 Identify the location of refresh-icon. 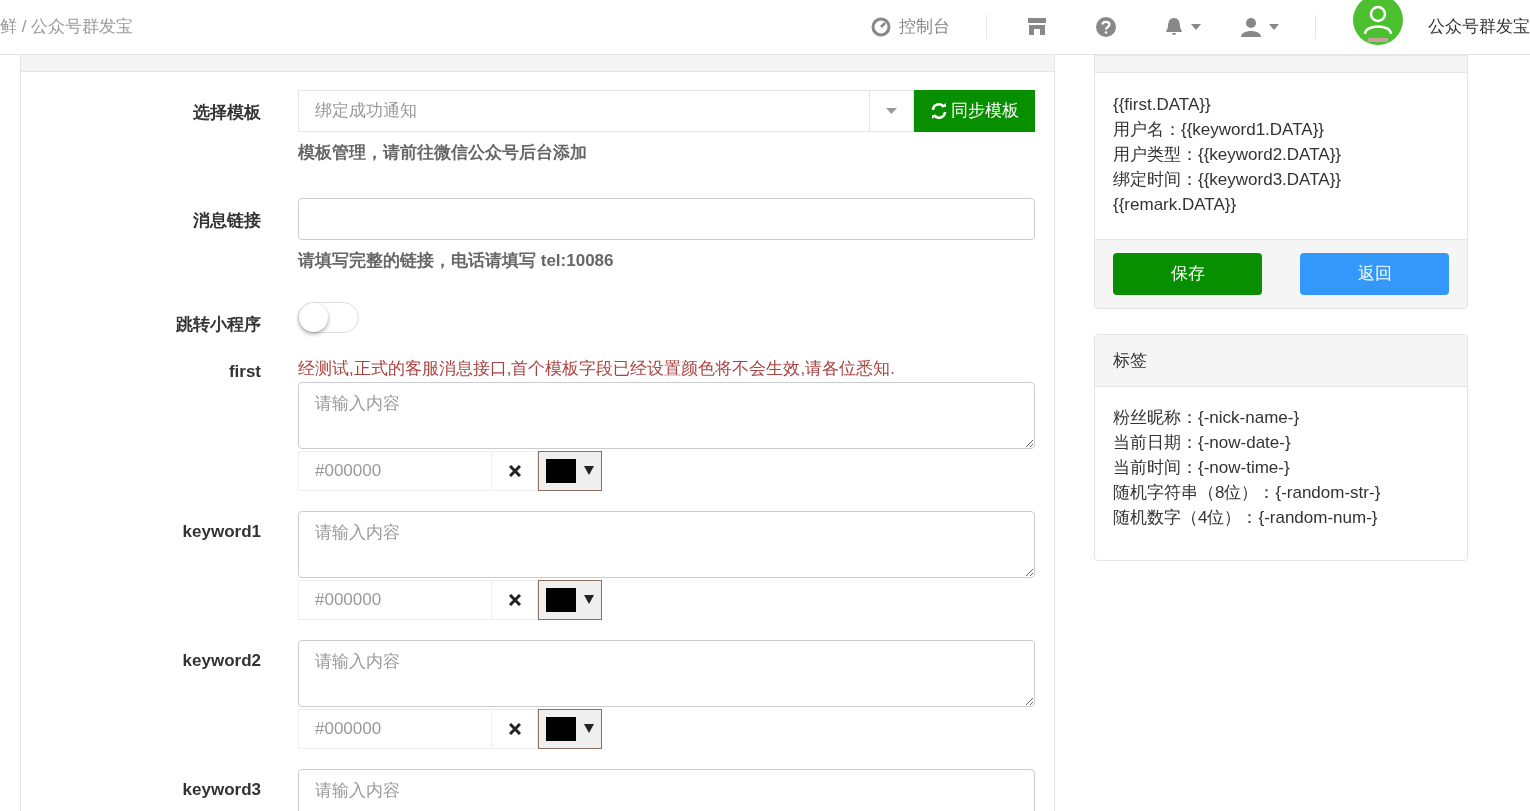
(938, 111).